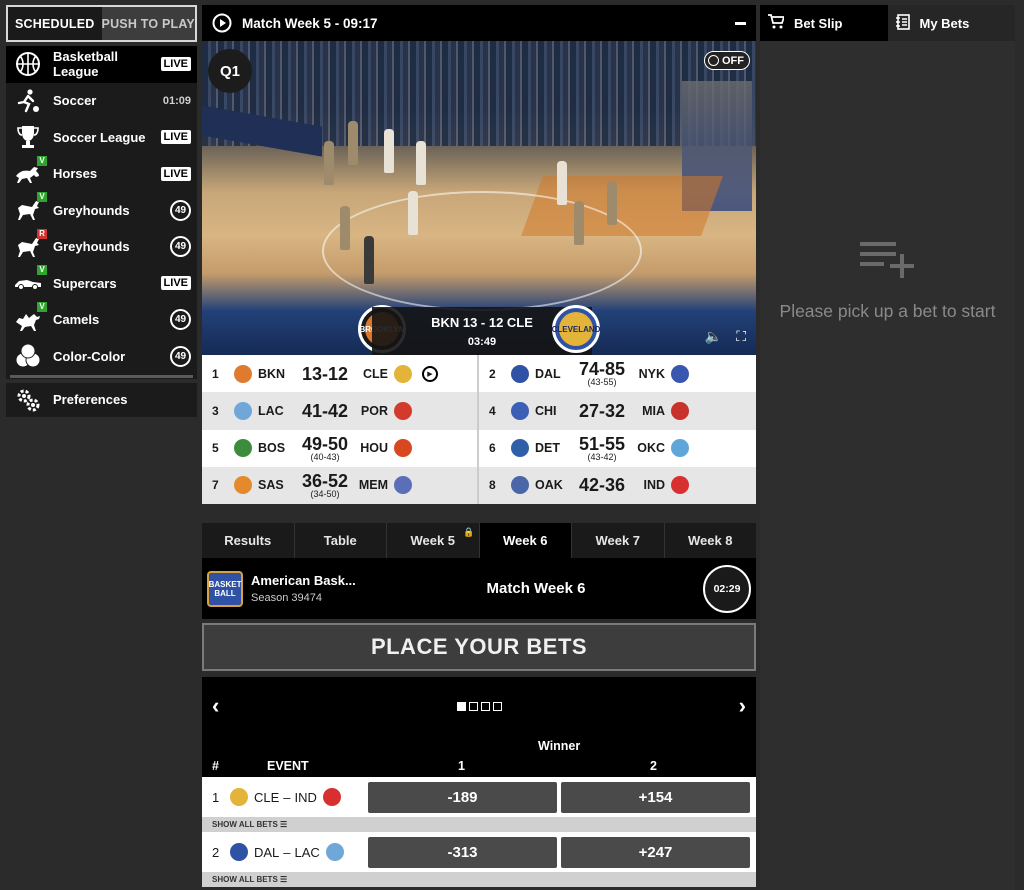 The height and width of the screenshot is (890, 1024). I want to click on game-name: Greyhounds, so click(91, 247).